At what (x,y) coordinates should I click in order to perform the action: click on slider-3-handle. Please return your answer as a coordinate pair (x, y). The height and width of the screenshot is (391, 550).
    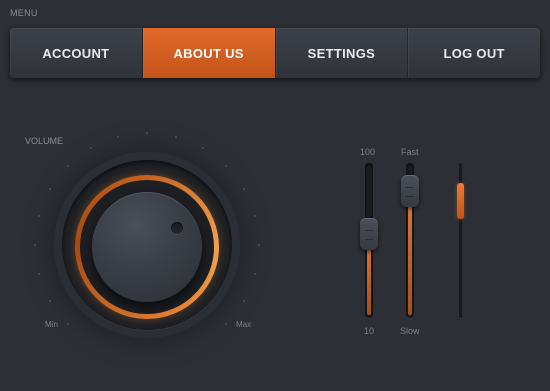
    Looking at the image, I should click on (460, 201).